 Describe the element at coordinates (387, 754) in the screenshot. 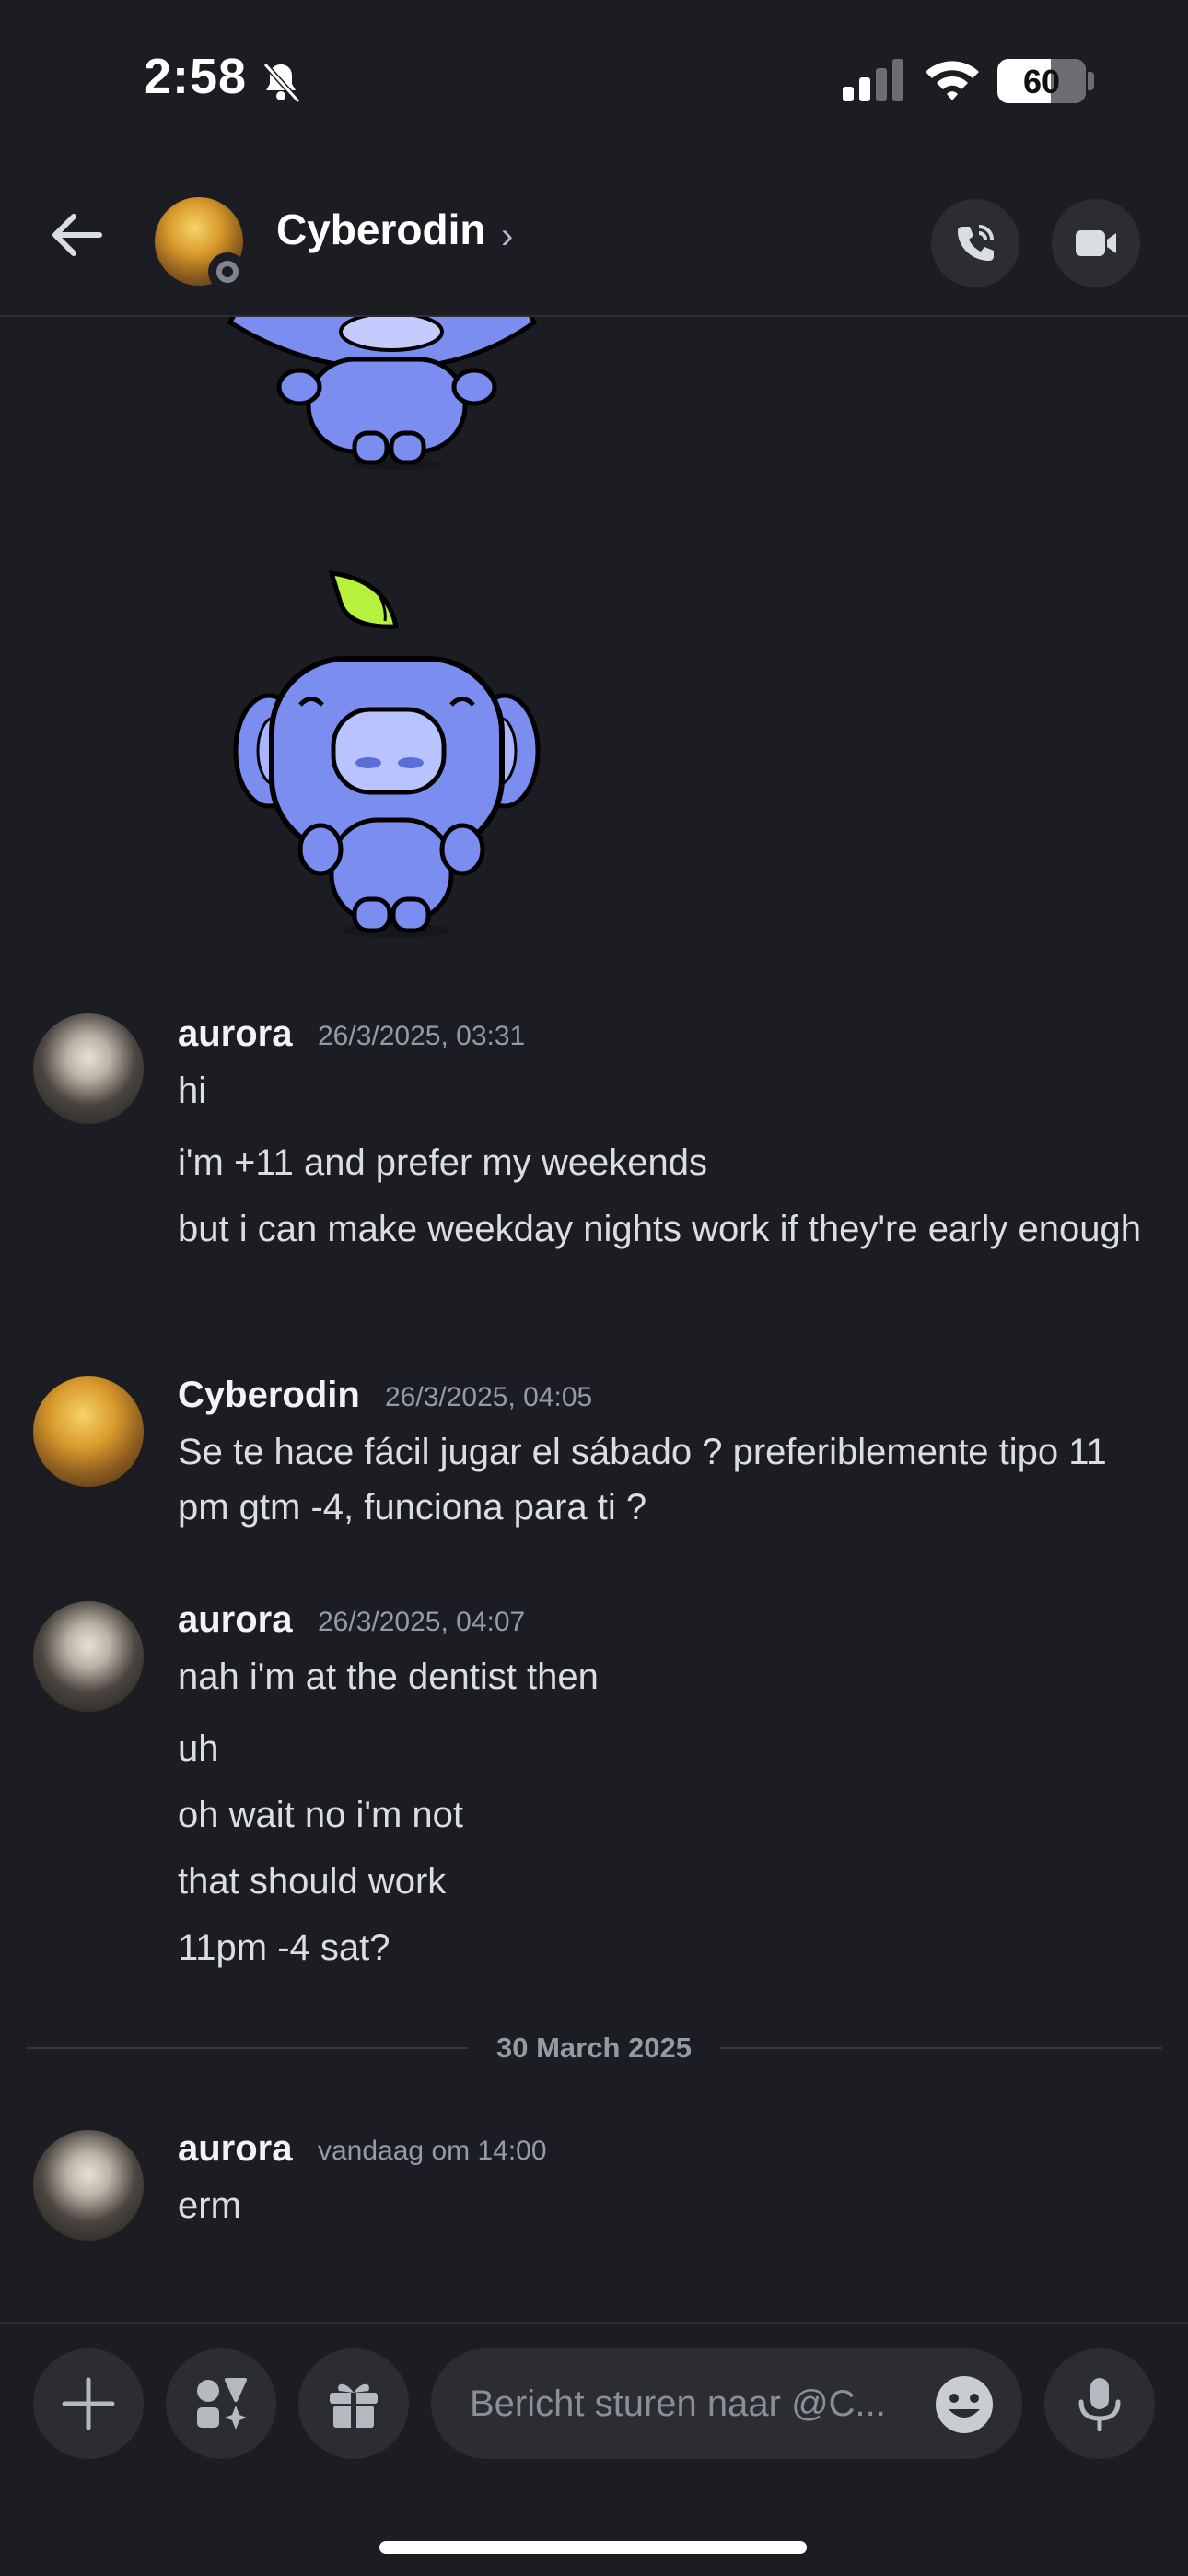

I see `wumpus-sticker` at that location.